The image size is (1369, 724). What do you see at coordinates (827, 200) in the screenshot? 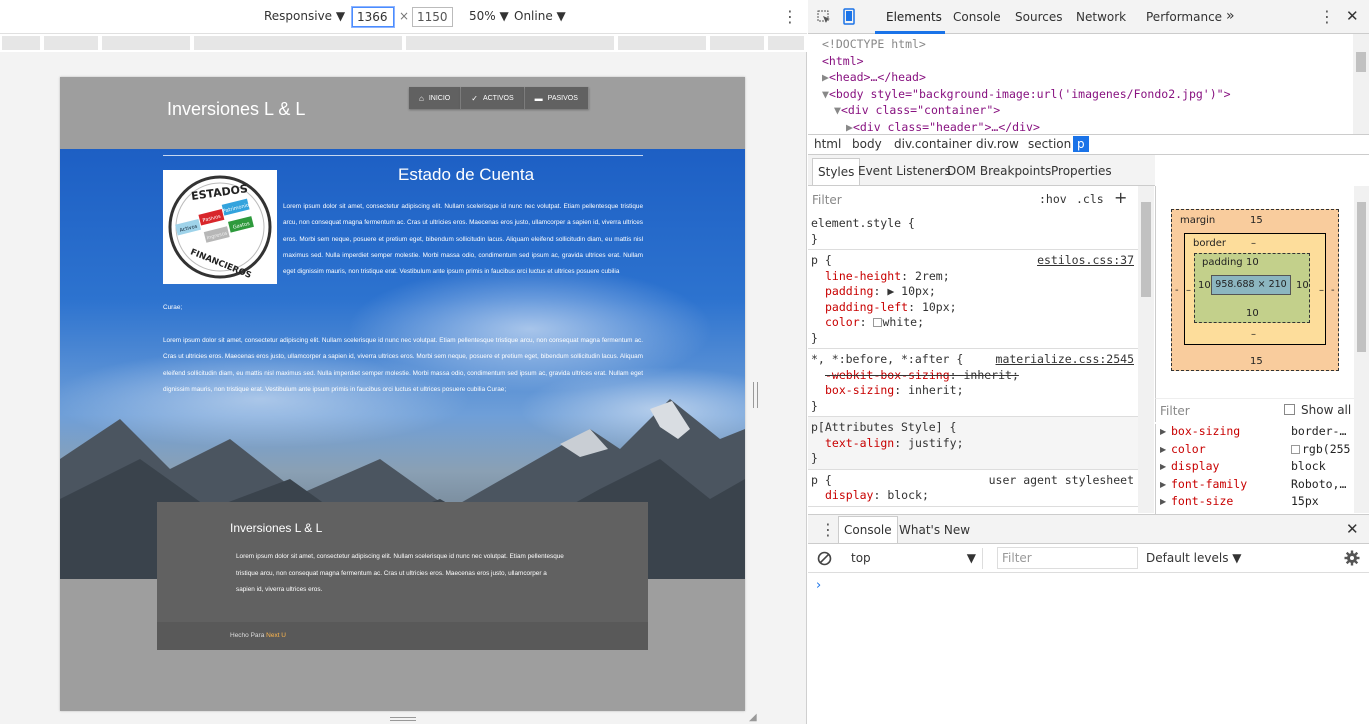
I see `styles-filter-input: Filter` at bounding box center [827, 200].